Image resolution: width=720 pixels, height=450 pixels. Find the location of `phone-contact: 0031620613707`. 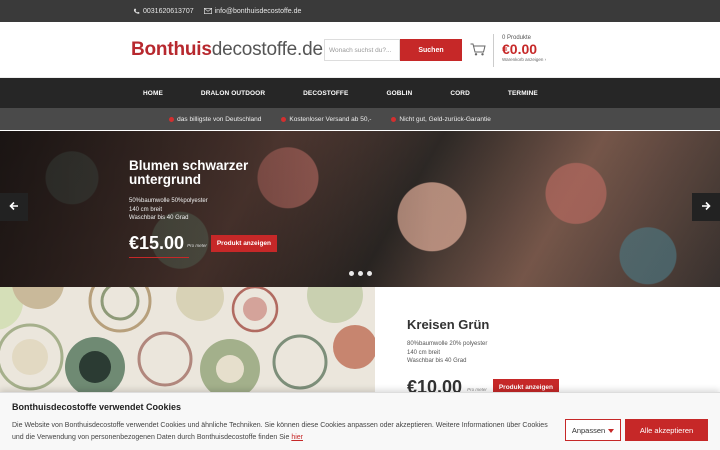

phone-contact: 0031620613707 is located at coordinates (163, 11).